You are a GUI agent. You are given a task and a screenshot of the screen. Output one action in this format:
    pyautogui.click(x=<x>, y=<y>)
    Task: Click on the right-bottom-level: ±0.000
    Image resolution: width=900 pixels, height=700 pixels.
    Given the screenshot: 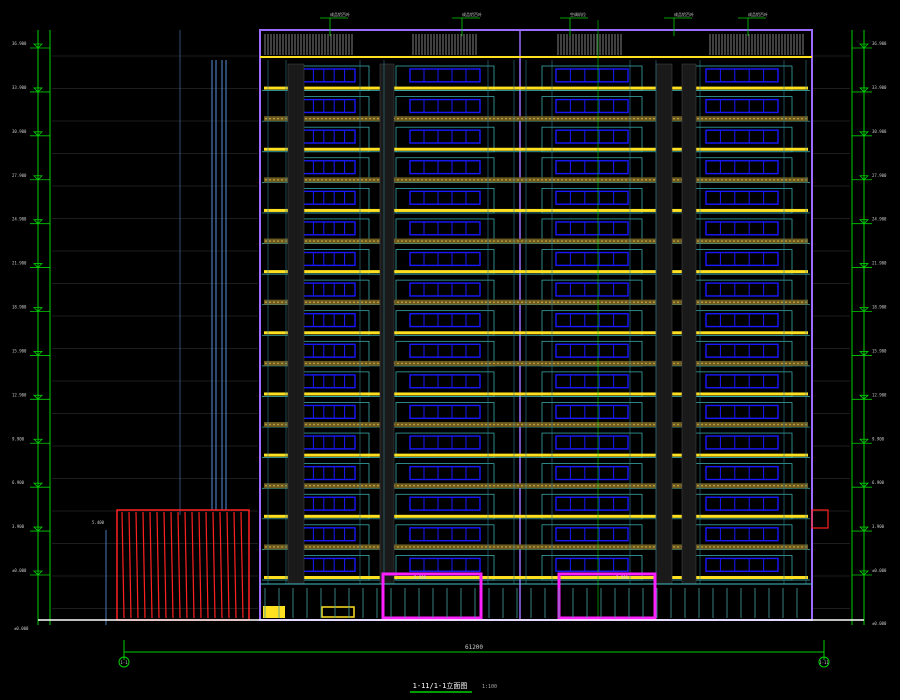 What is the action you would take?
    pyautogui.click(x=879, y=623)
    